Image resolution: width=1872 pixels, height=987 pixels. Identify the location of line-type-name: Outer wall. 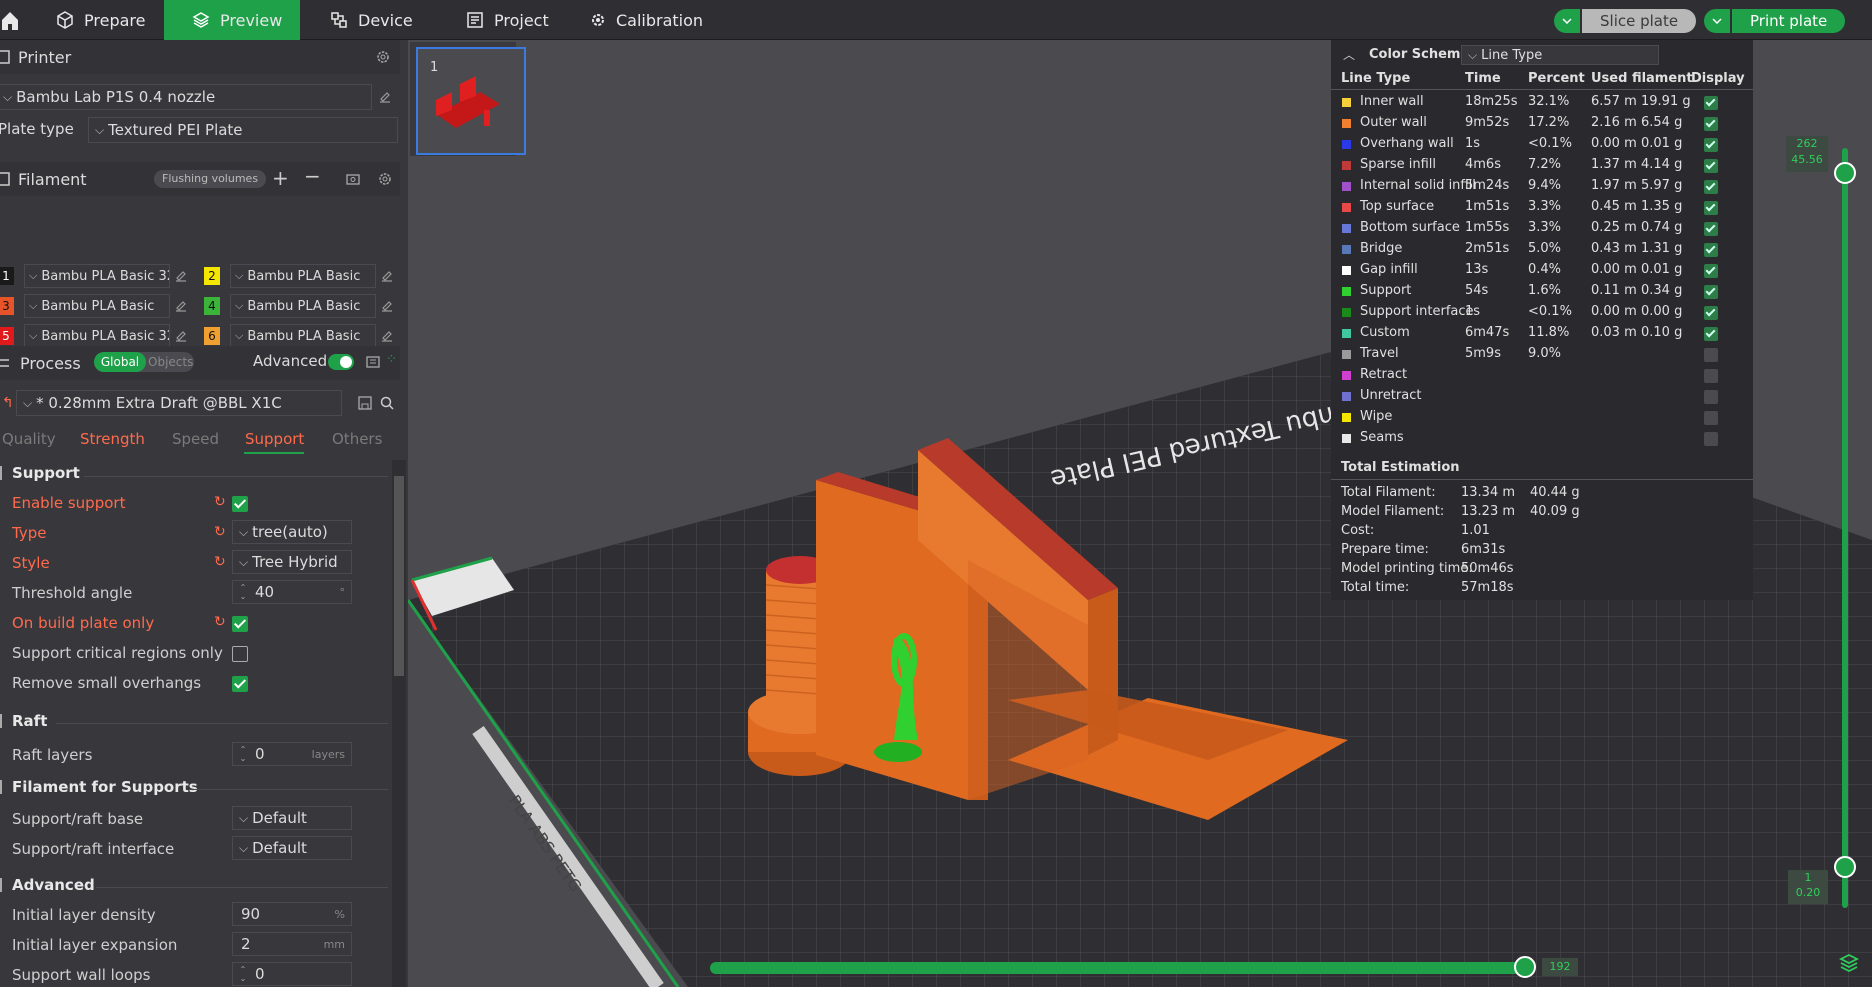
(1393, 122).